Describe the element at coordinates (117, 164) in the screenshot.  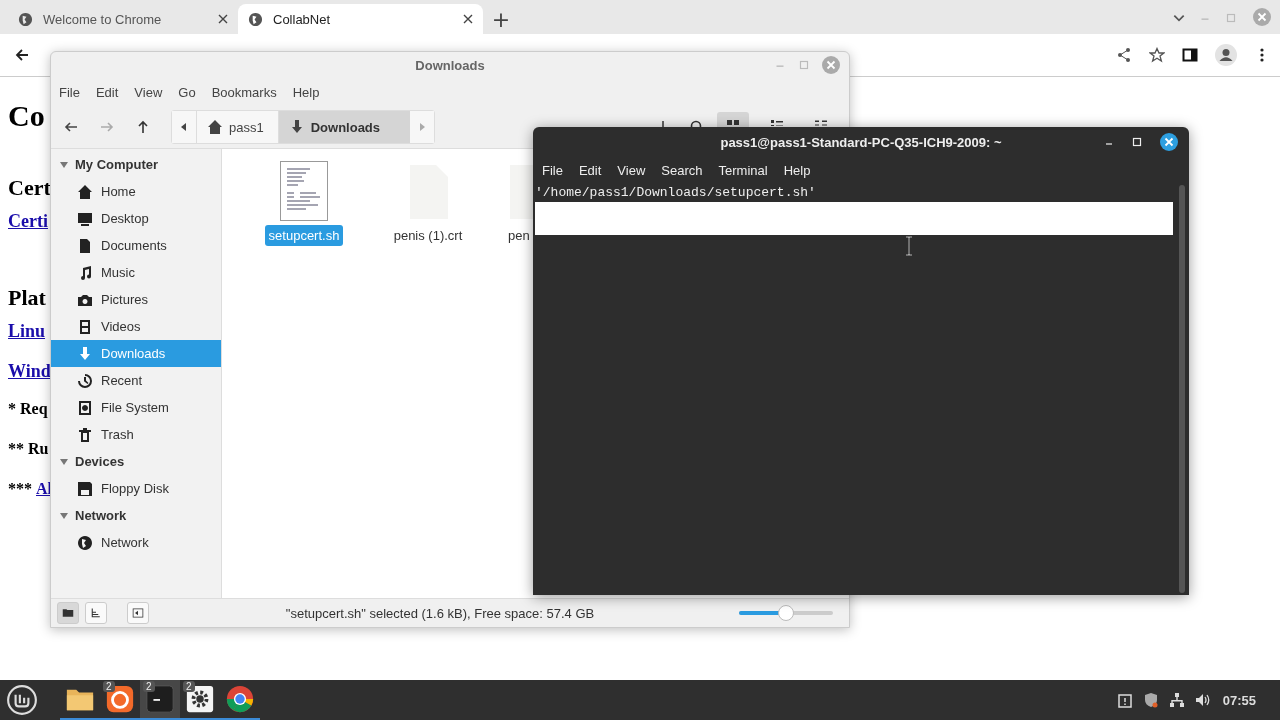
I see `sidebar-section: My Computer` at that location.